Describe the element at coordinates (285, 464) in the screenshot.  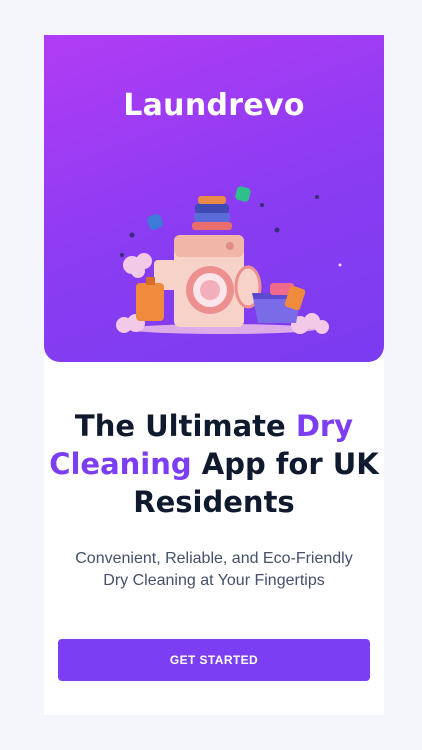
I see `headline-text-2: App for UK` at that location.